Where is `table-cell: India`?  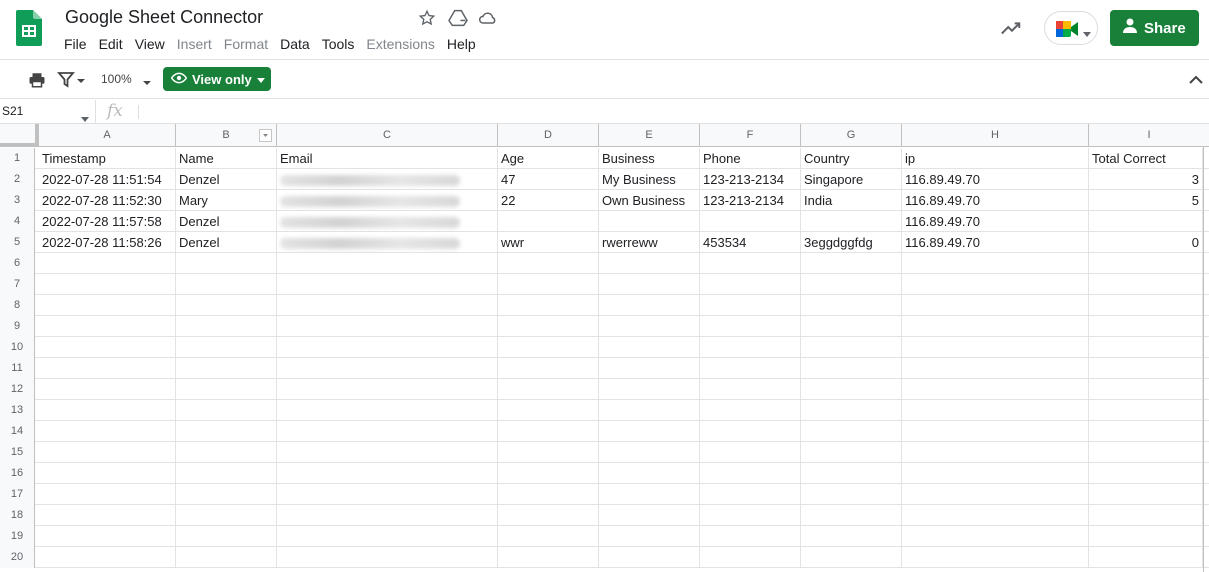 table-cell: India is located at coordinates (851, 200).